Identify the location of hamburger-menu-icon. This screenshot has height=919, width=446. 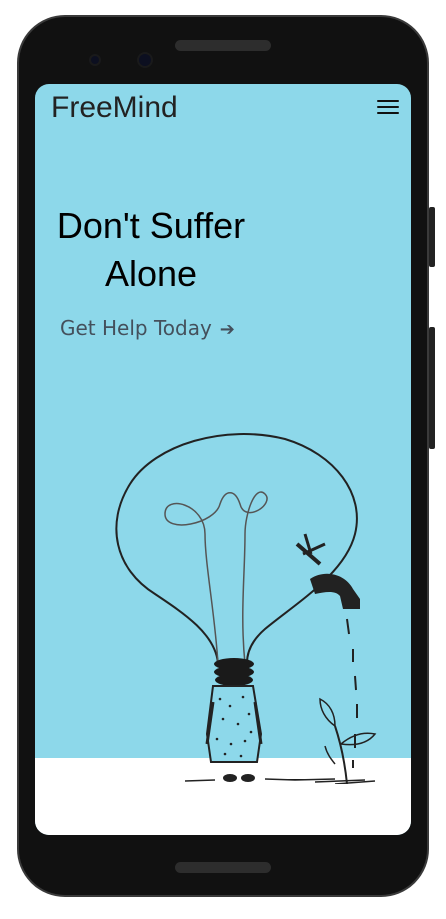
(388, 107).